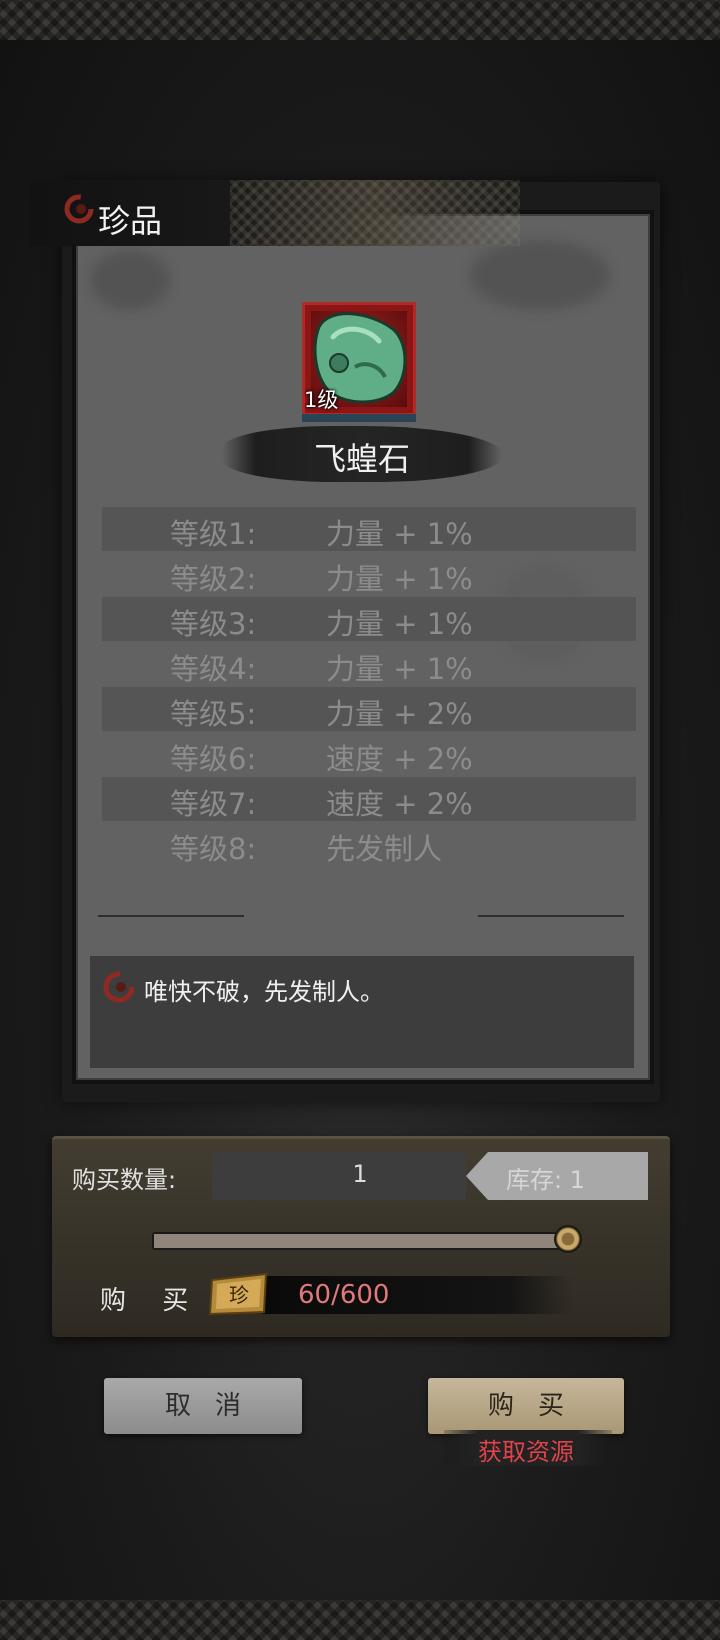 Image resolution: width=720 pixels, height=1640 pixels. Describe the element at coordinates (360, 1174) in the screenshot. I see `quantity-value: 1` at that location.